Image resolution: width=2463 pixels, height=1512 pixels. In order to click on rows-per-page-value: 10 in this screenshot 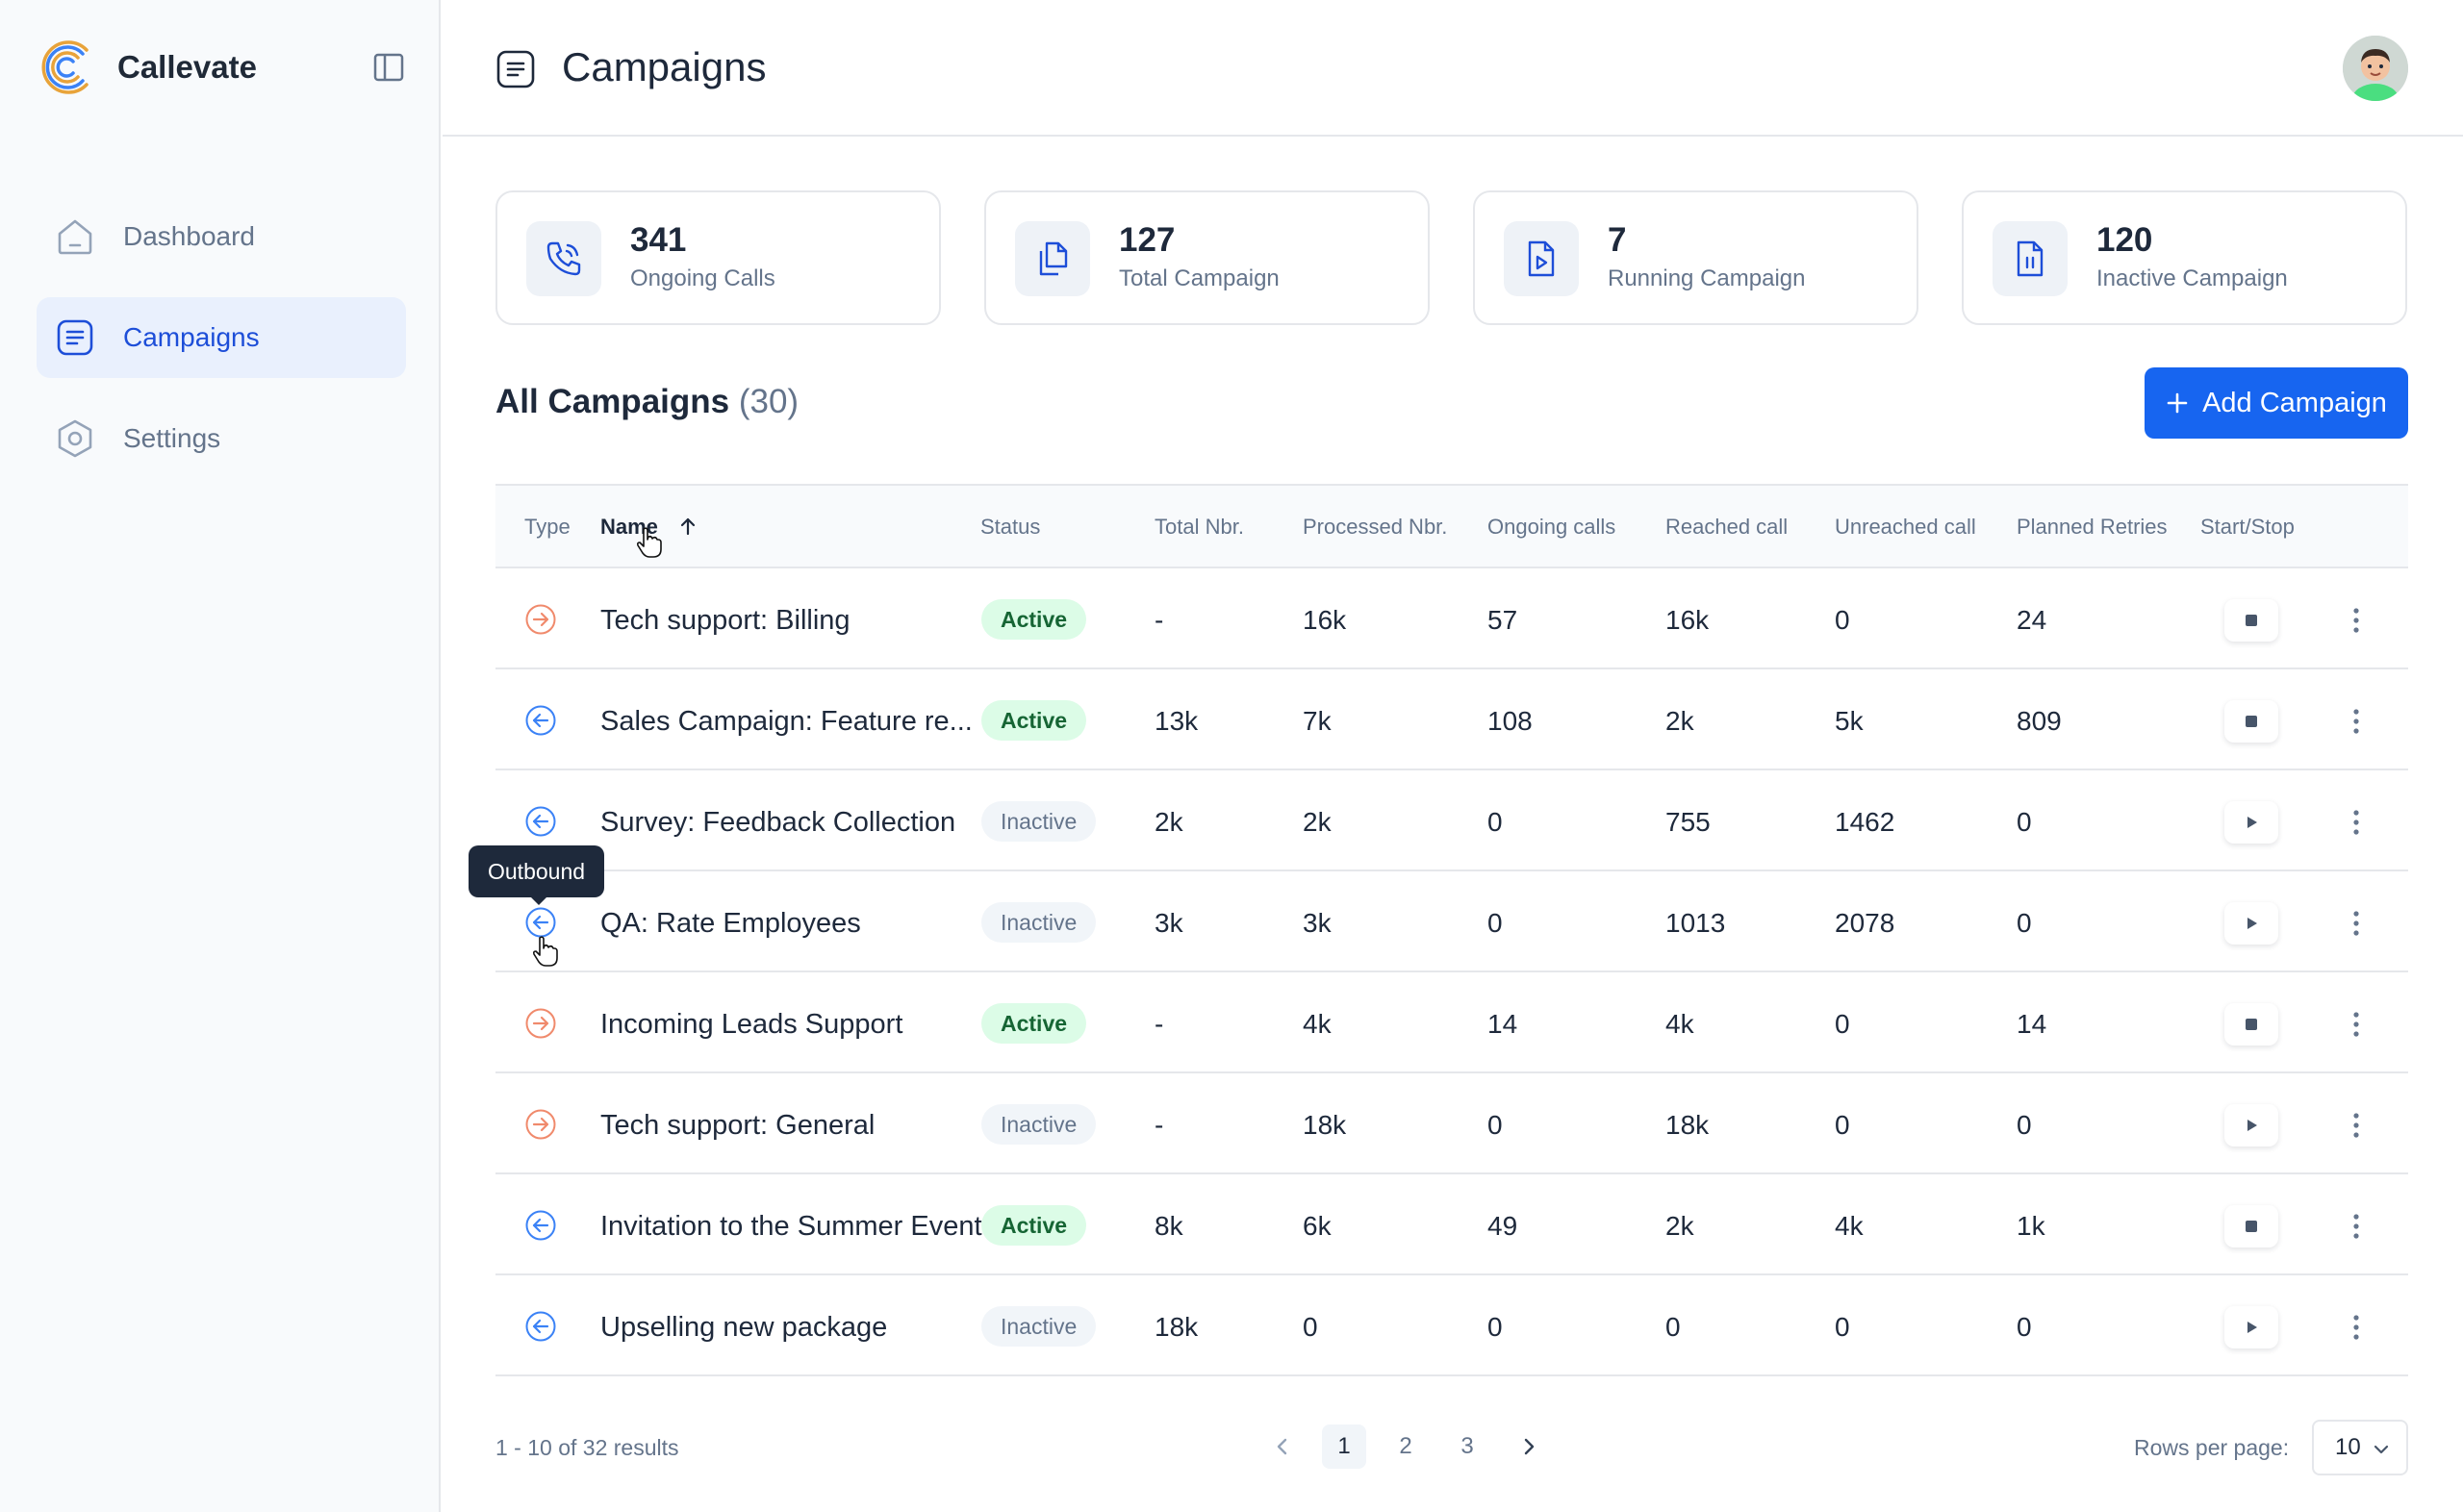, I will do `click(2348, 1447)`.